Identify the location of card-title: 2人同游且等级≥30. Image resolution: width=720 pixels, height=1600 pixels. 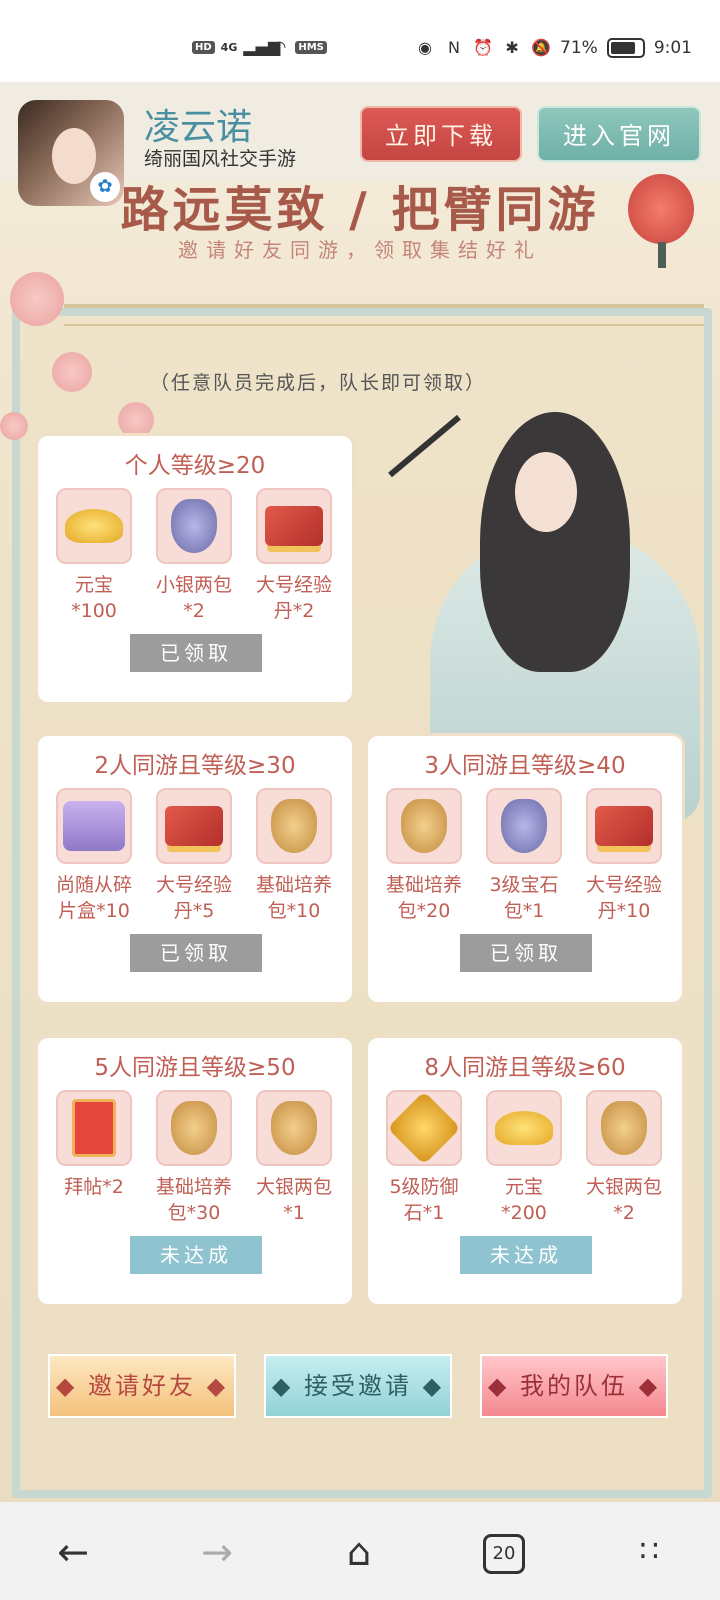
(195, 766).